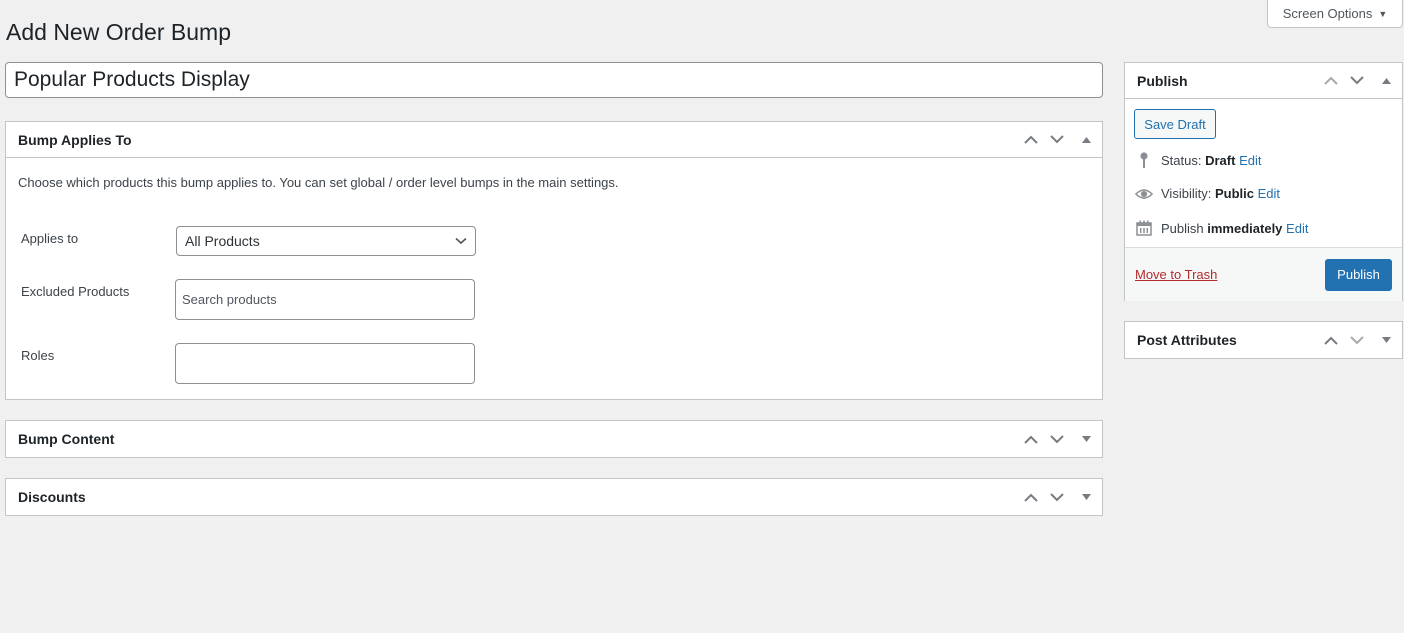 Image resolution: width=1404 pixels, height=633 pixels. Describe the element at coordinates (554, 140) in the screenshot. I see `postbox-header: Bump Applies To` at that location.